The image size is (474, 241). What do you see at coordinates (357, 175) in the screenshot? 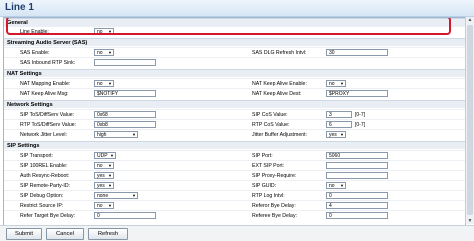
I see `sip-proxy-require-input` at bounding box center [357, 175].